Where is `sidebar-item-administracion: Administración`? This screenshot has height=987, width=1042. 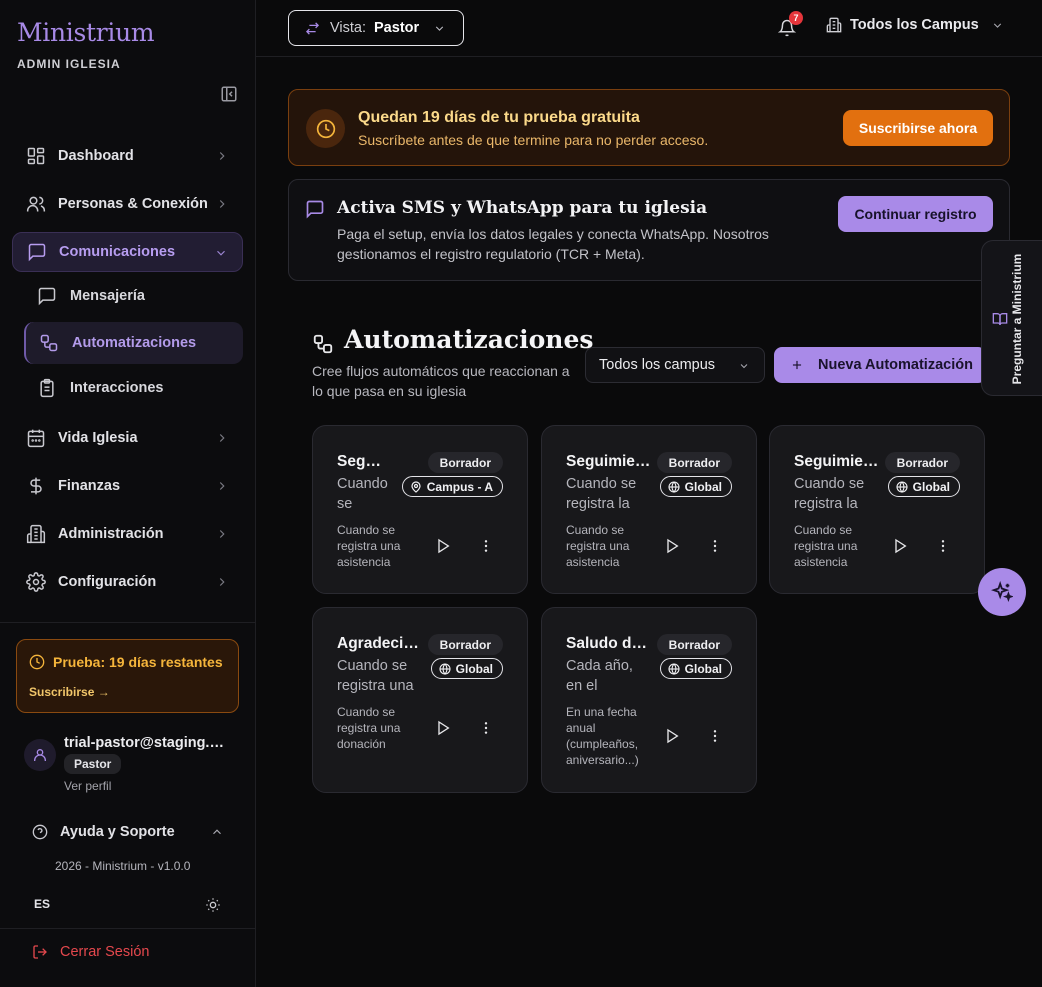 sidebar-item-administracion: Administración is located at coordinates (127, 534).